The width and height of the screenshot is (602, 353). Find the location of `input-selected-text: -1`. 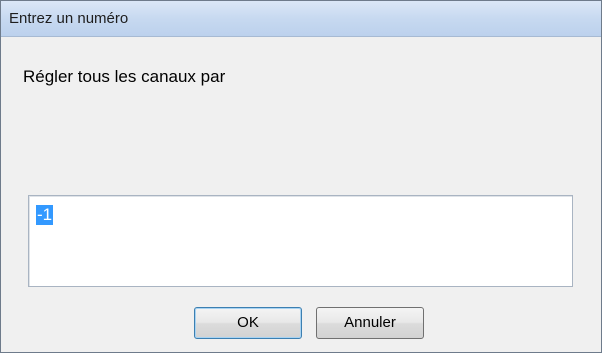

input-selected-text: -1 is located at coordinates (45, 215).